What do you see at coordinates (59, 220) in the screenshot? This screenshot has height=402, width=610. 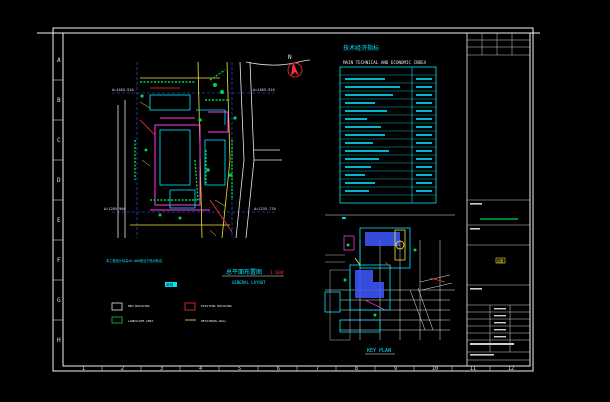 I see `row-marker: E` at bounding box center [59, 220].